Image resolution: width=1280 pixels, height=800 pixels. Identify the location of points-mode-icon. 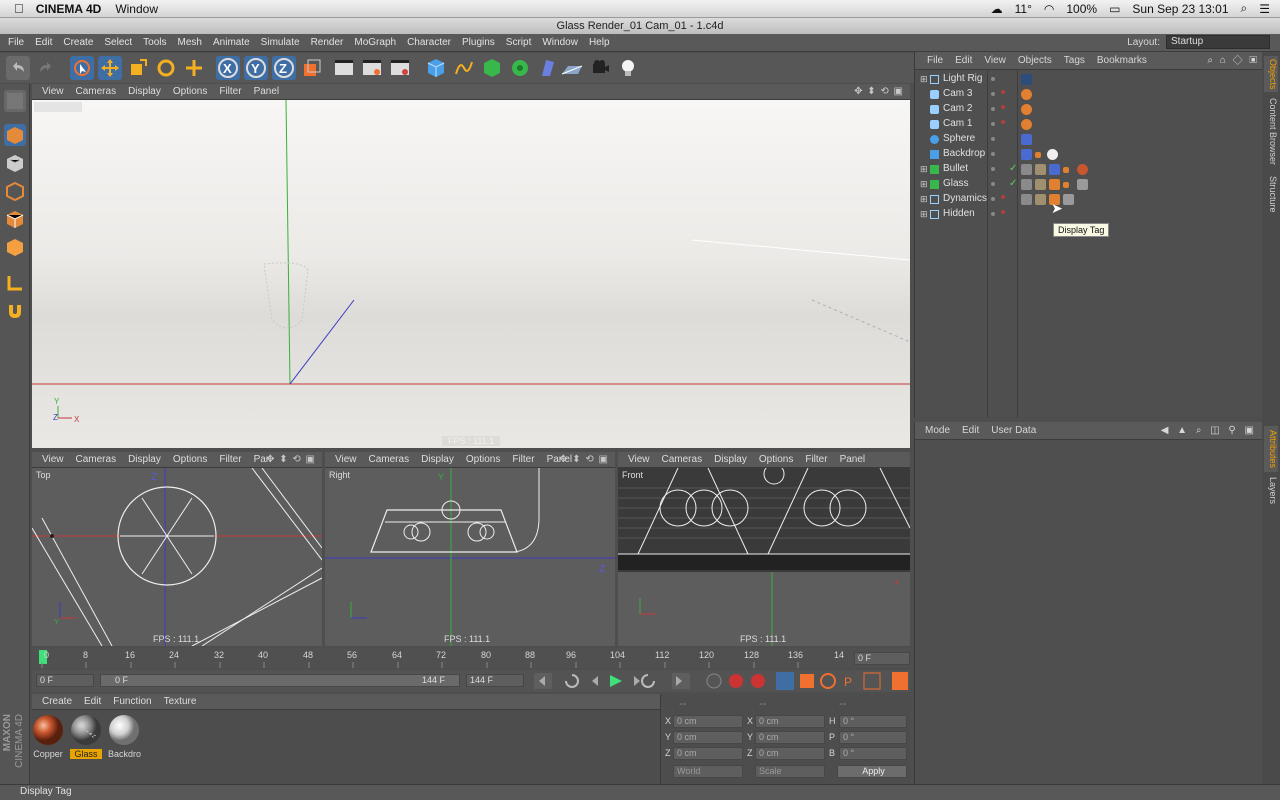
(15, 191).